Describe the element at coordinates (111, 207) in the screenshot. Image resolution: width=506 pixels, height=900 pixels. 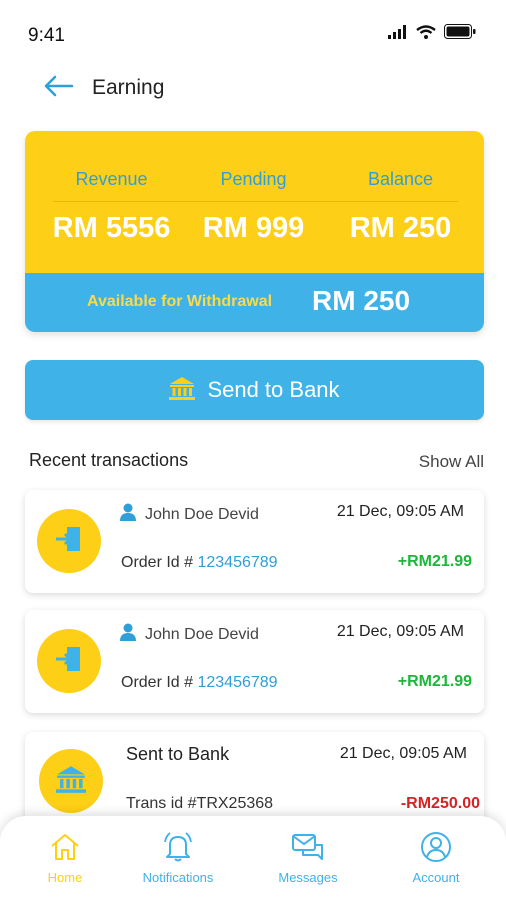
I see `revenue-stat: Revenue RM 5556` at that location.